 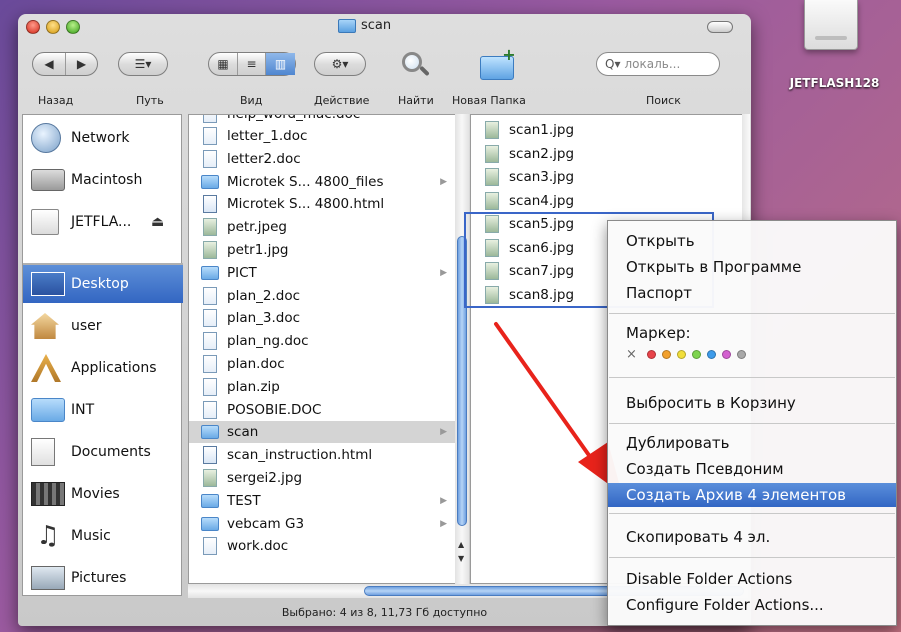 What do you see at coordinates (609, 154) in the screenshot?
I see `list-item: scan2.jpg` at bounding box center [609, 154].